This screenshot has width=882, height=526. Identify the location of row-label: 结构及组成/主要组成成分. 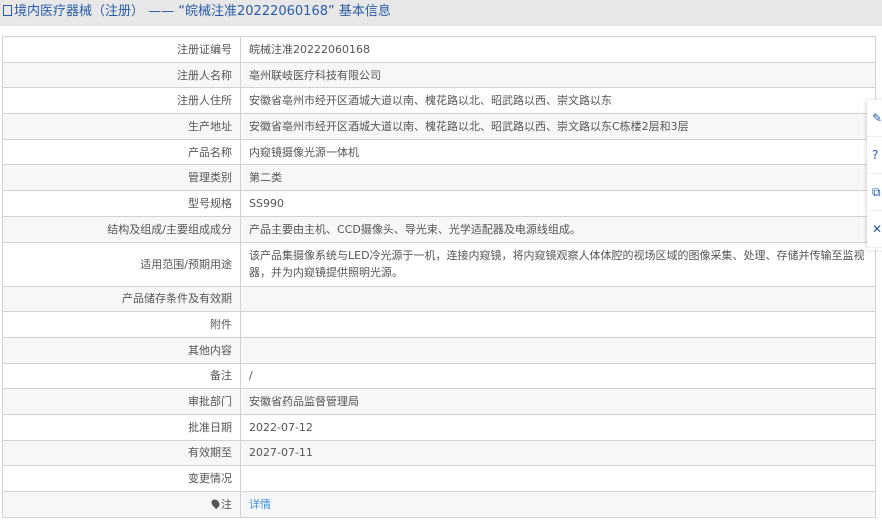
(121, 229).